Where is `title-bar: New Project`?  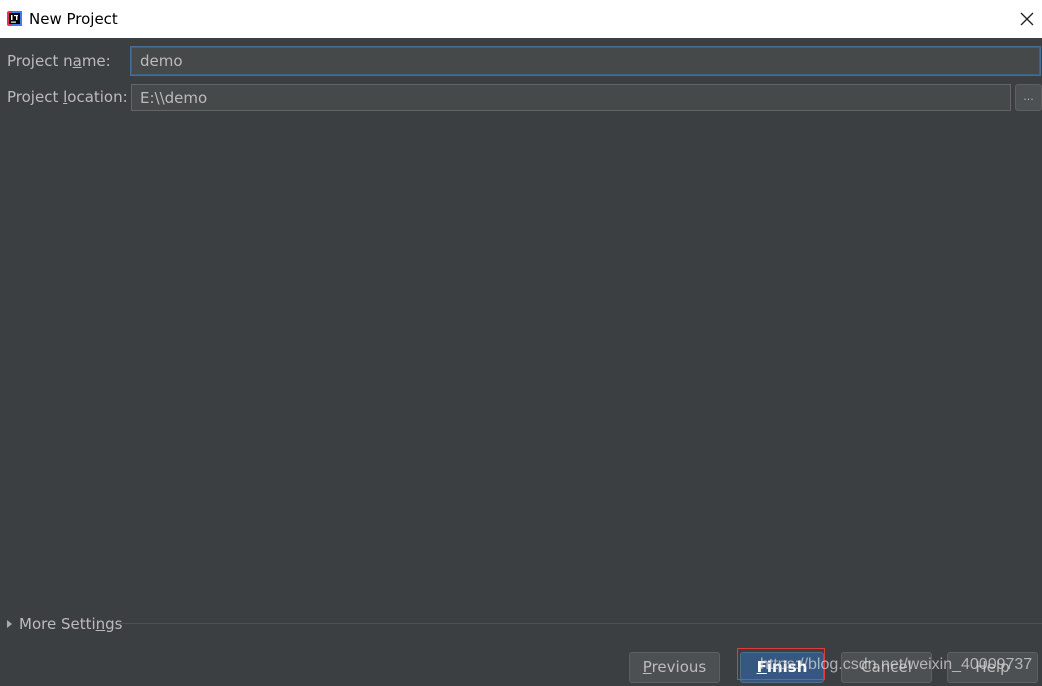 title-bar: New Project is located at coordinates (521, 19).